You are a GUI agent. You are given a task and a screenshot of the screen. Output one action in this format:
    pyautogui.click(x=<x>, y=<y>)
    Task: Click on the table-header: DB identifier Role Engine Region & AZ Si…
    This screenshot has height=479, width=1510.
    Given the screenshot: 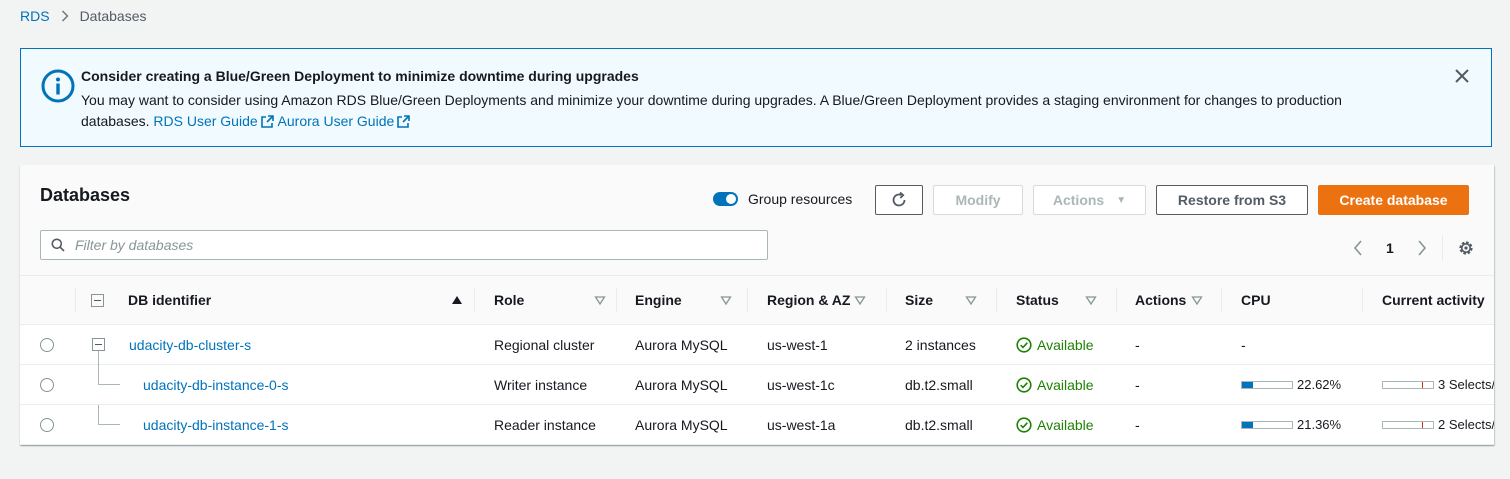 What is the action you would take?
    pyautogui.click(x=757, y=300)
    